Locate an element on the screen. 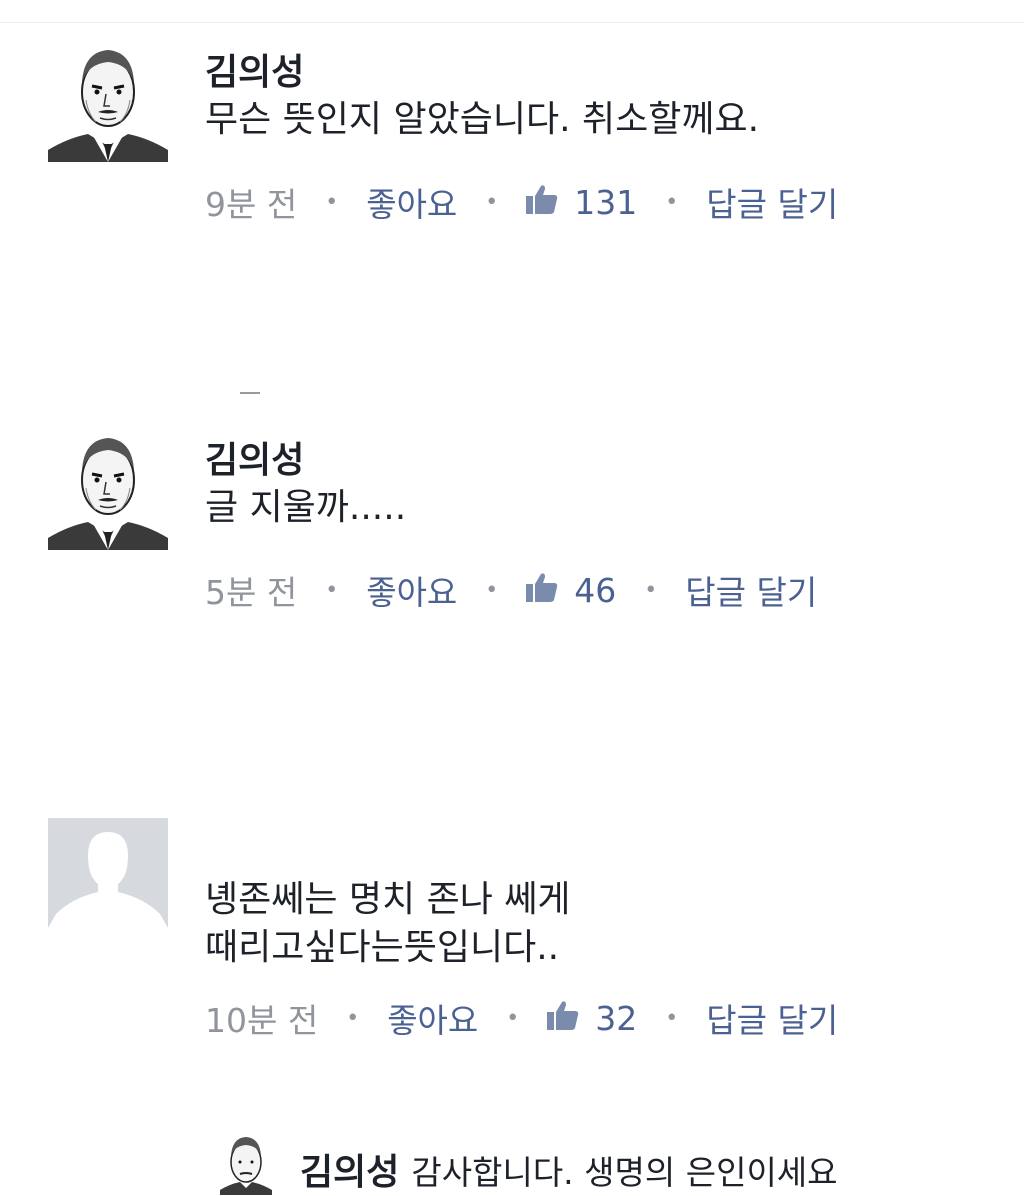  stray-mark is located at coordinates (250, 393).